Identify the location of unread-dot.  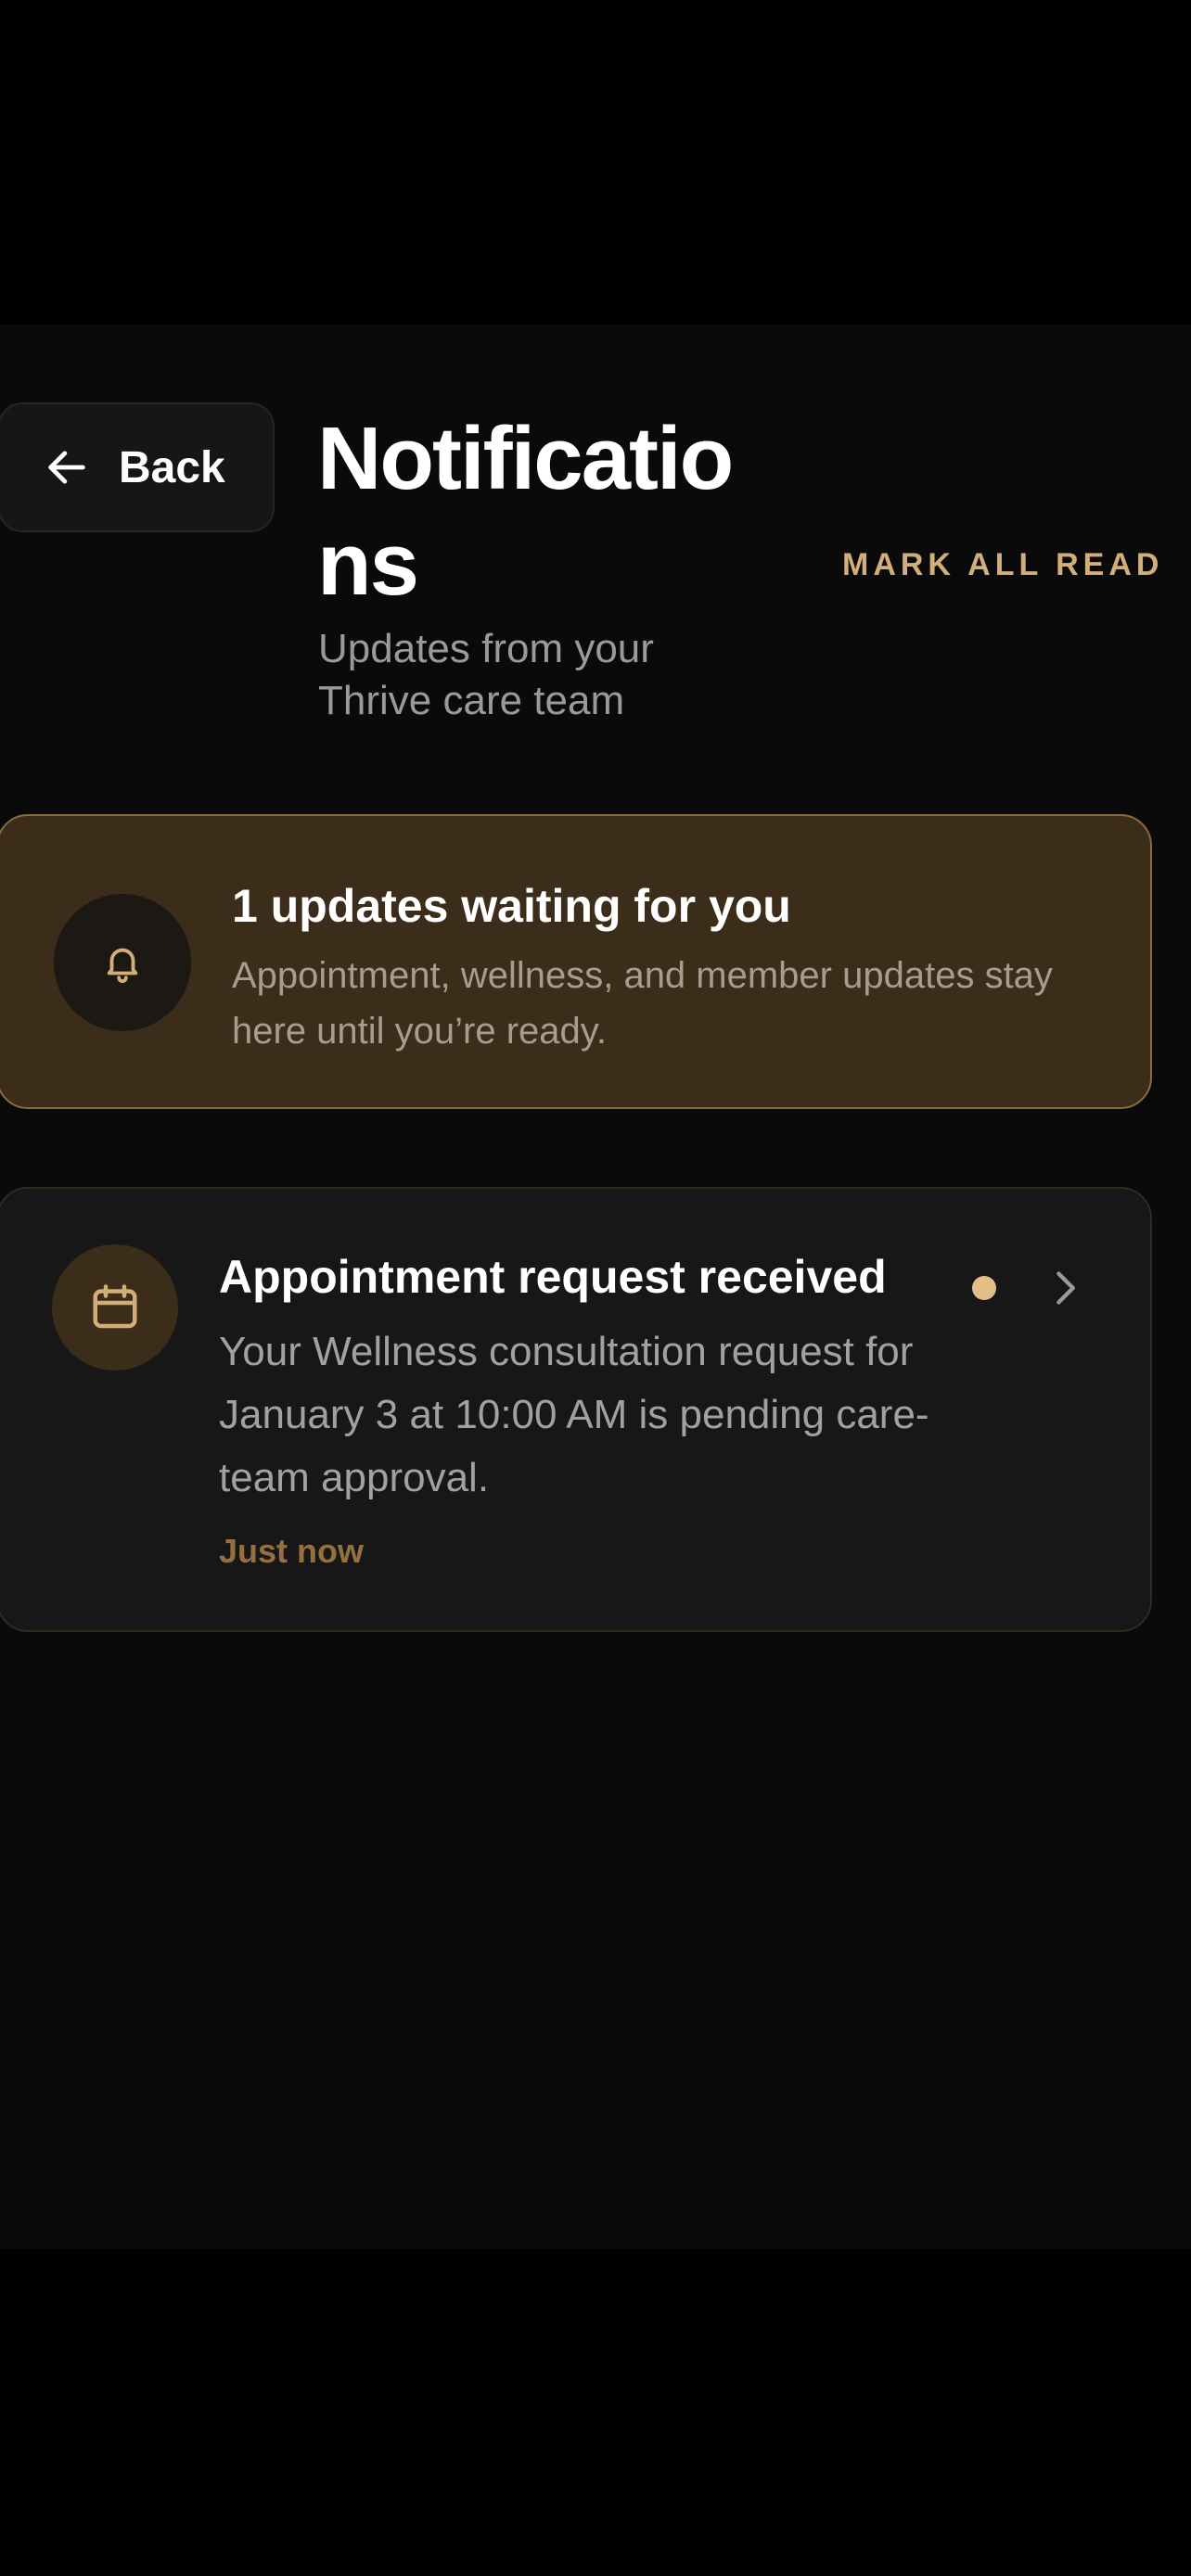
(984, 1288).